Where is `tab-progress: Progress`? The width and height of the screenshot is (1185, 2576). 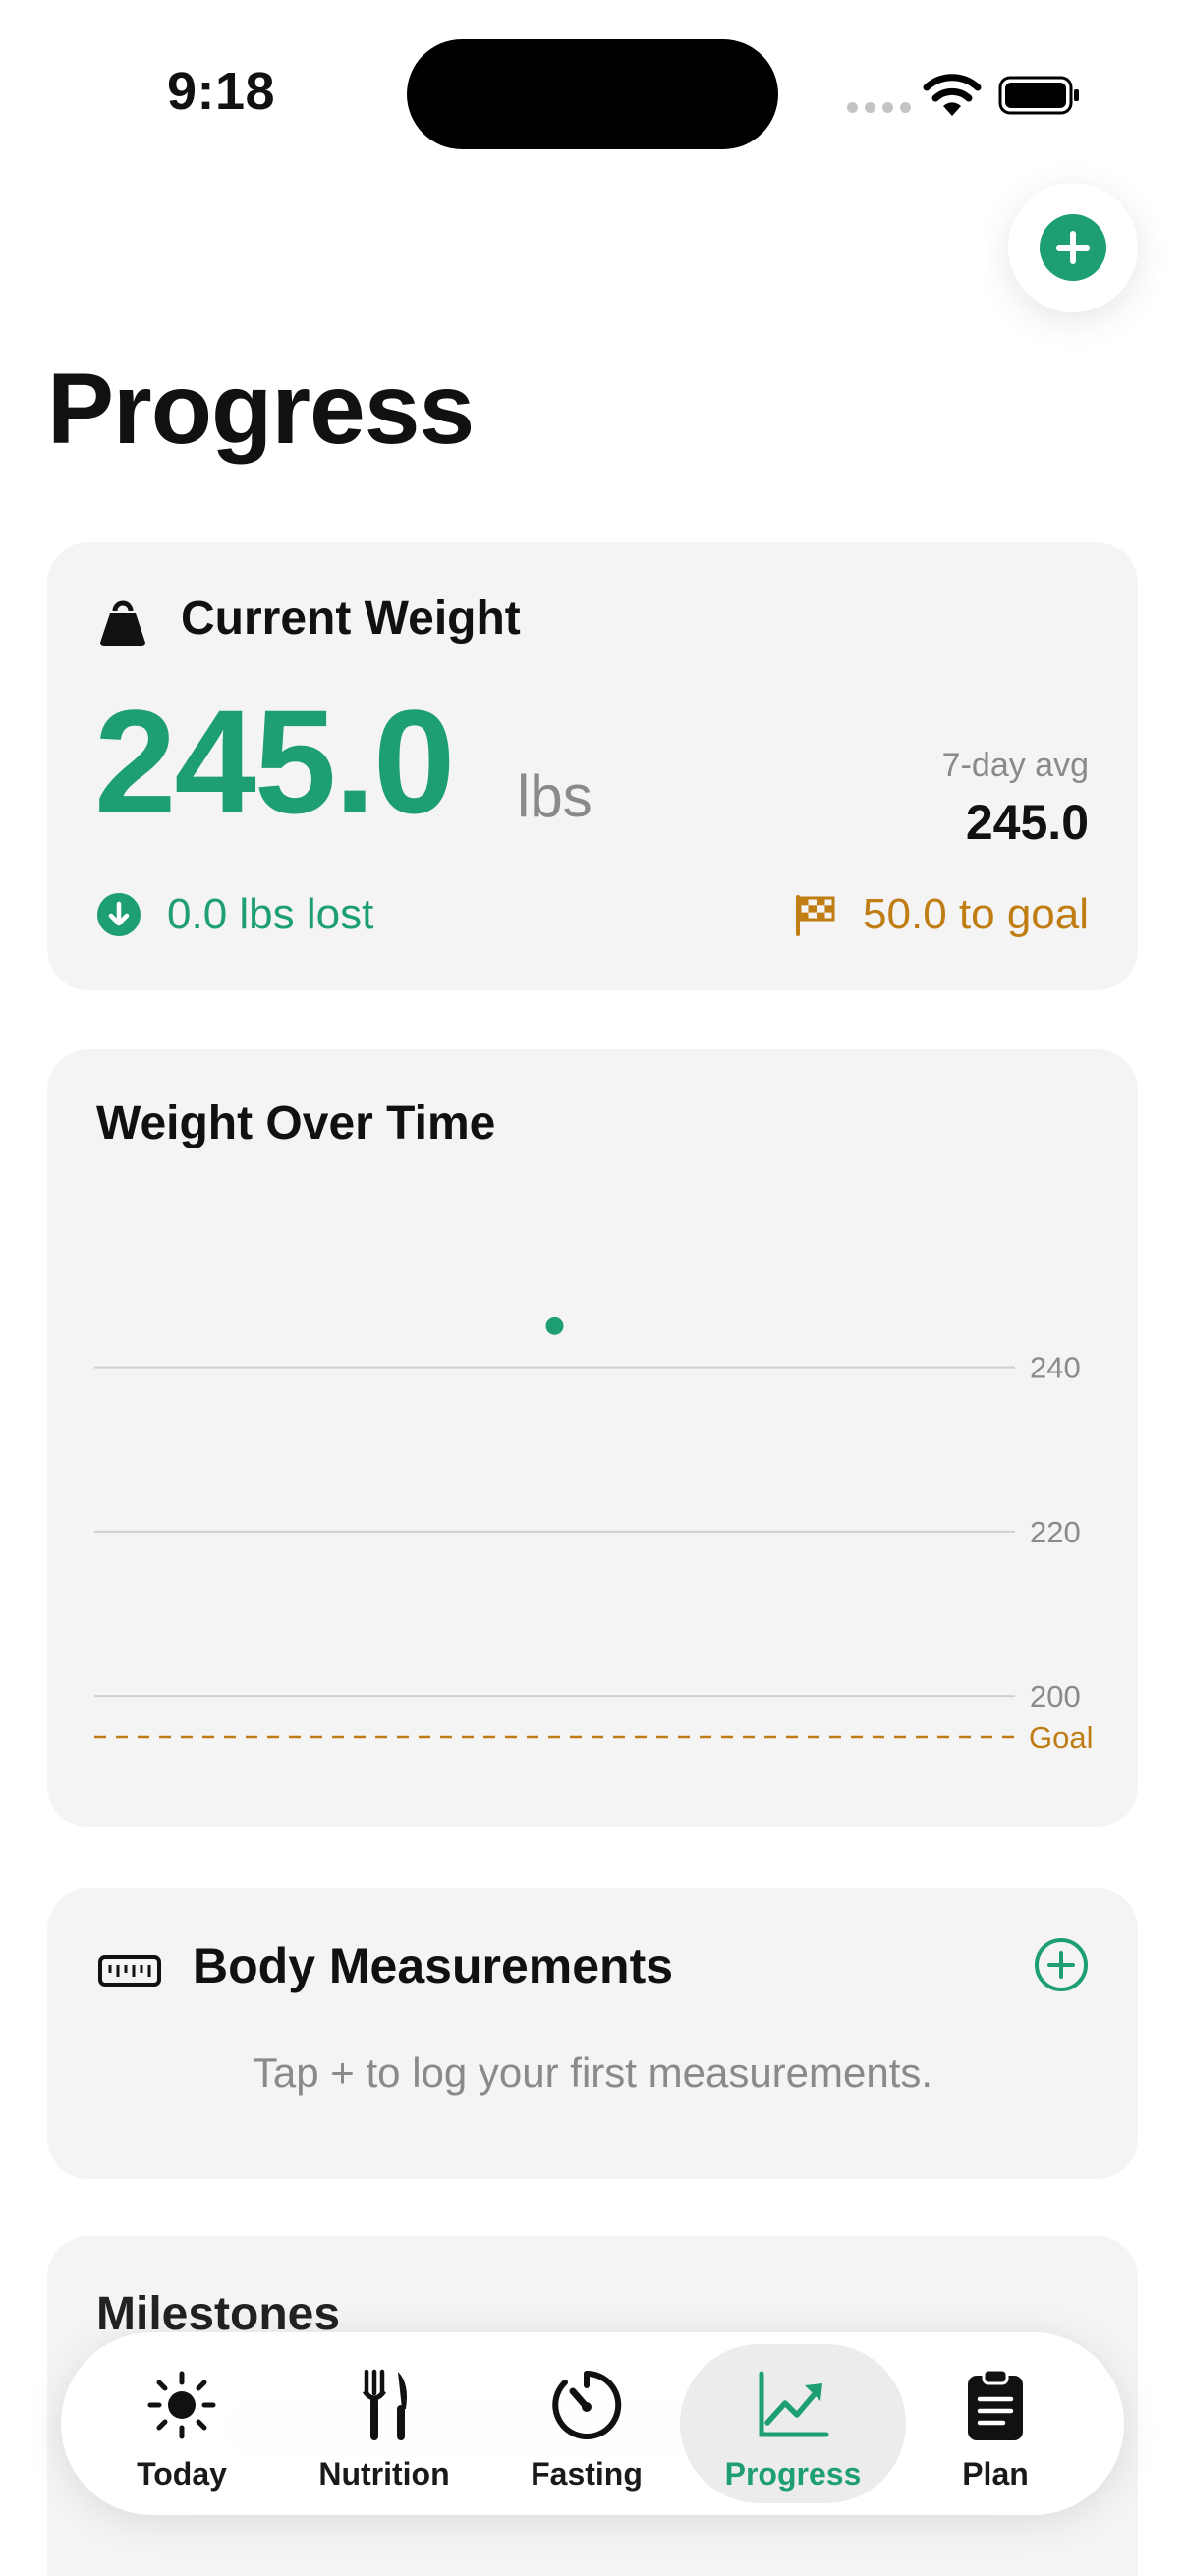 tab-progress: Progress is located at coordinates (793, 2423).